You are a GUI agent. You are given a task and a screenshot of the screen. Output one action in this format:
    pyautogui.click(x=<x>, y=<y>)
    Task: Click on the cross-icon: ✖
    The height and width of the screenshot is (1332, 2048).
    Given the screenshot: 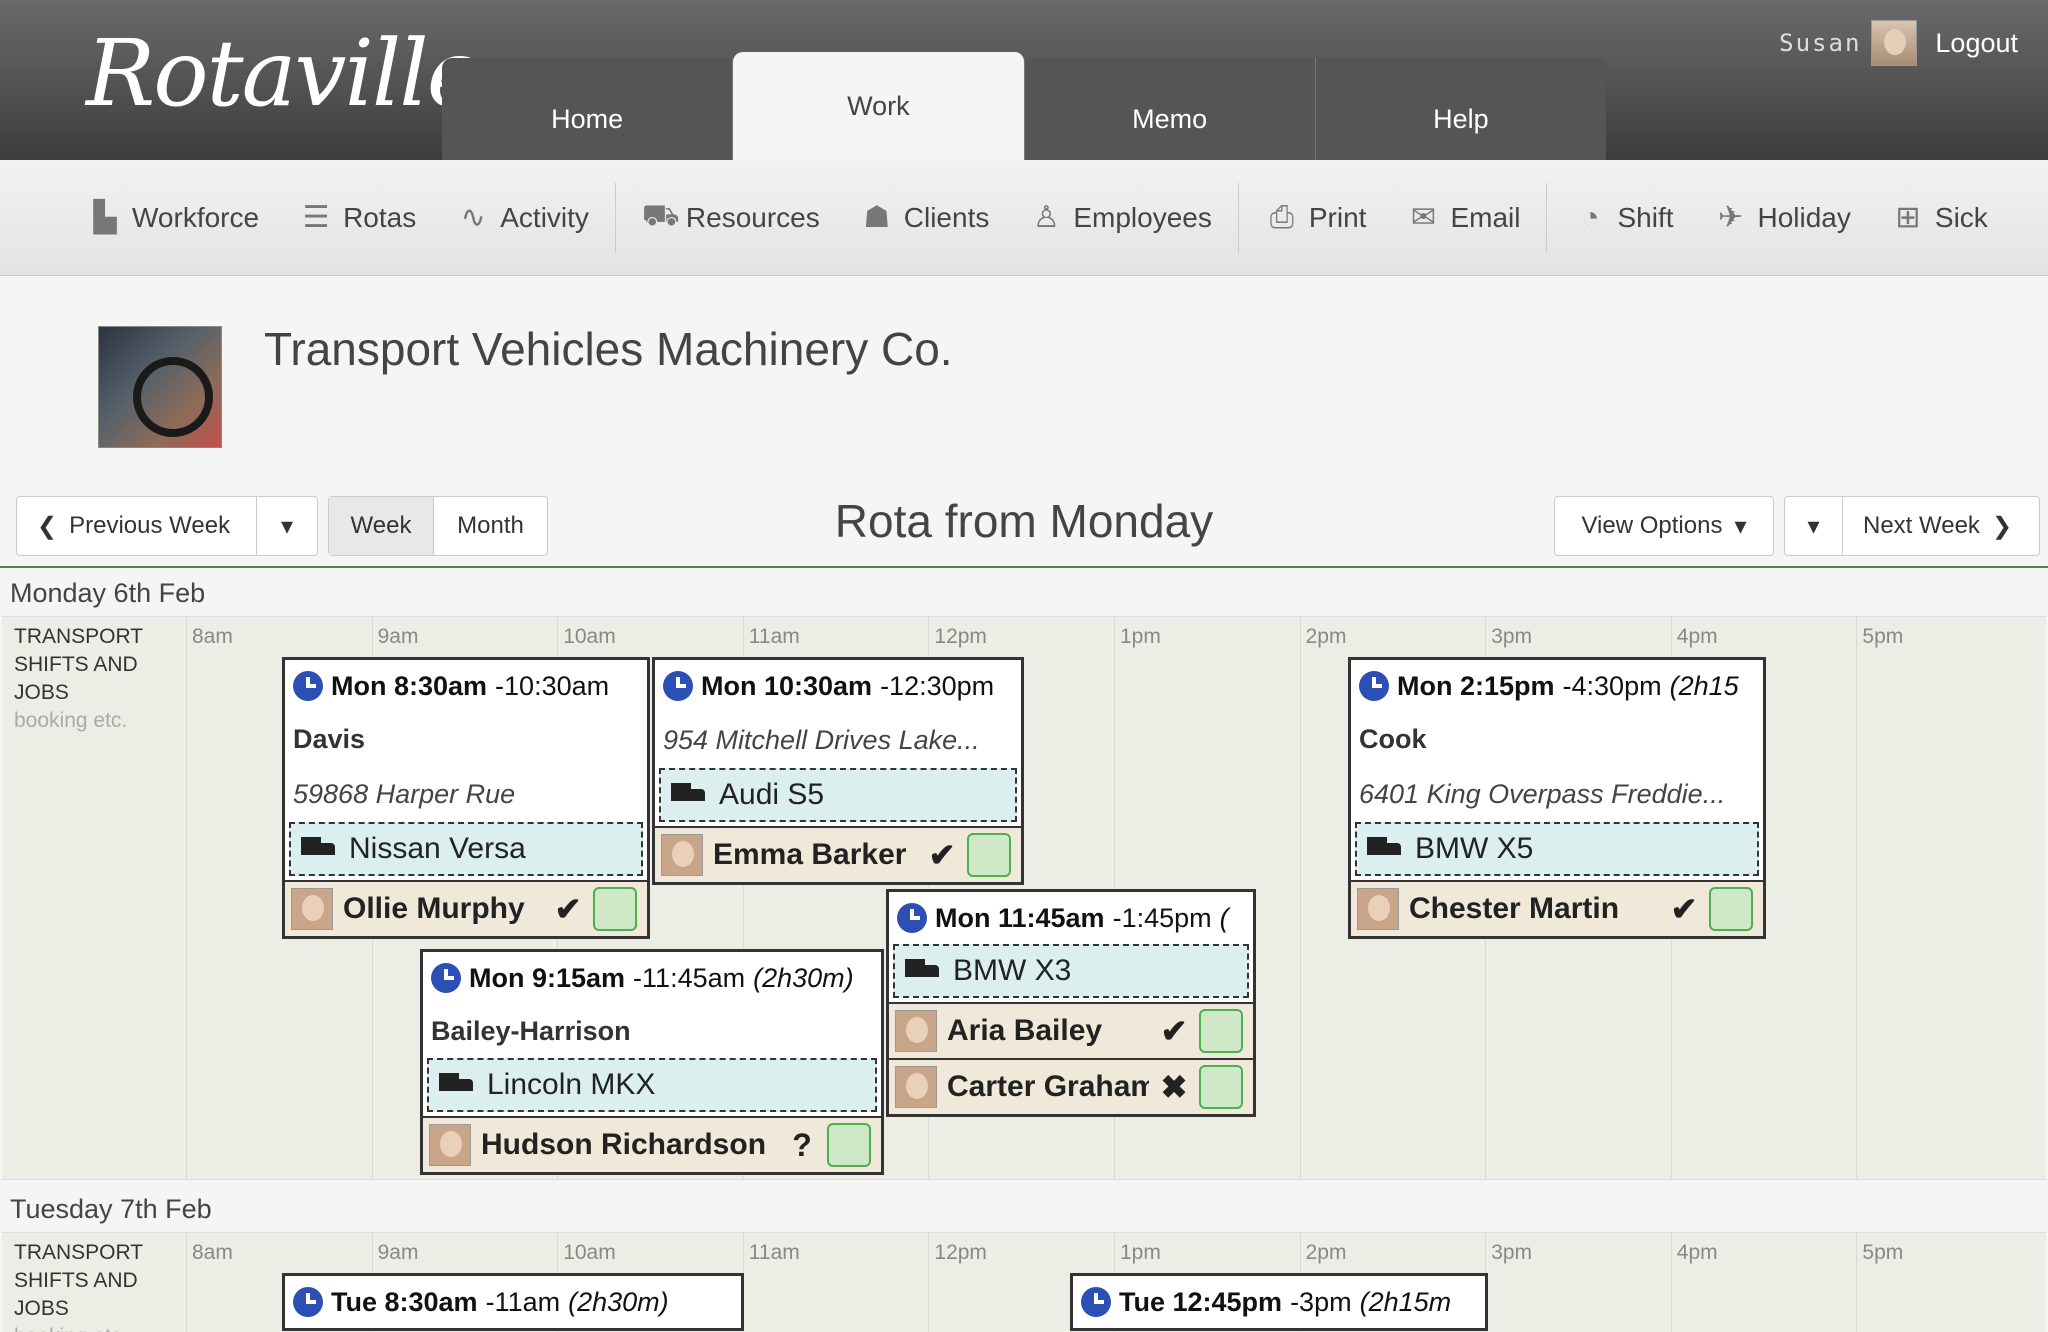 What is the action you would take?
    pyautogui.click(x=1174, y=1087)
    